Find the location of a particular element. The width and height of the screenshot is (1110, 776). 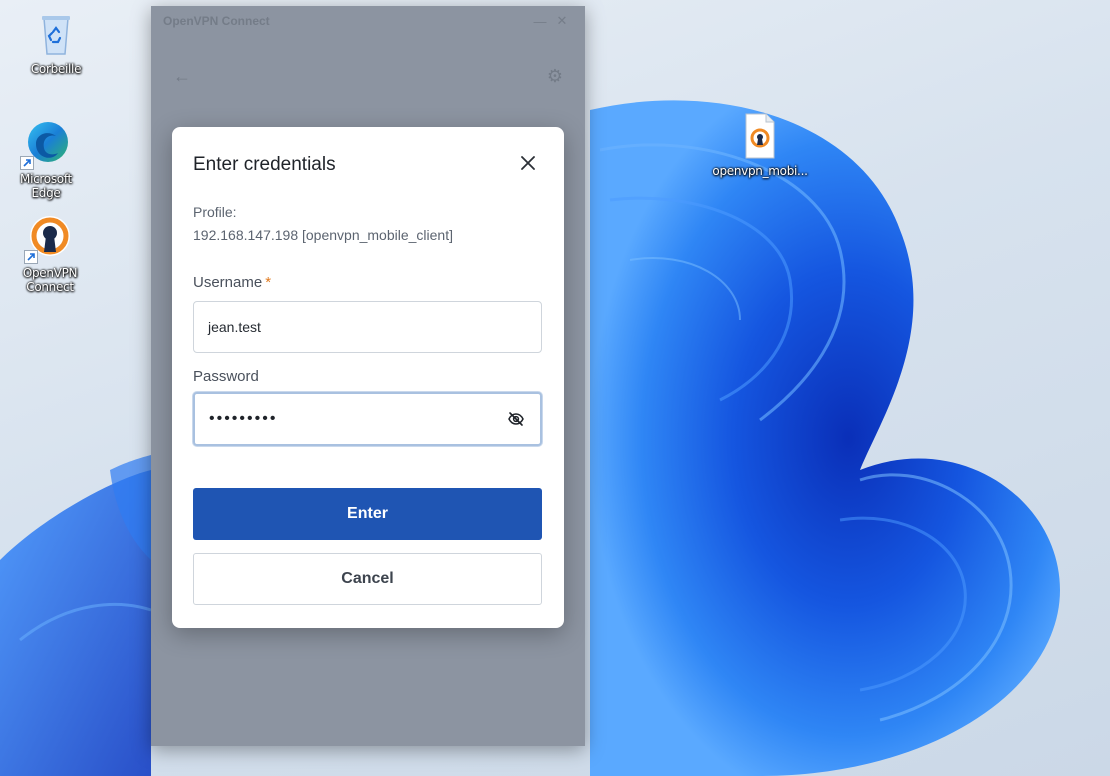

desktop-icon-microsoft-edge: Microsoft Edge is located at coordinates (46, 160).